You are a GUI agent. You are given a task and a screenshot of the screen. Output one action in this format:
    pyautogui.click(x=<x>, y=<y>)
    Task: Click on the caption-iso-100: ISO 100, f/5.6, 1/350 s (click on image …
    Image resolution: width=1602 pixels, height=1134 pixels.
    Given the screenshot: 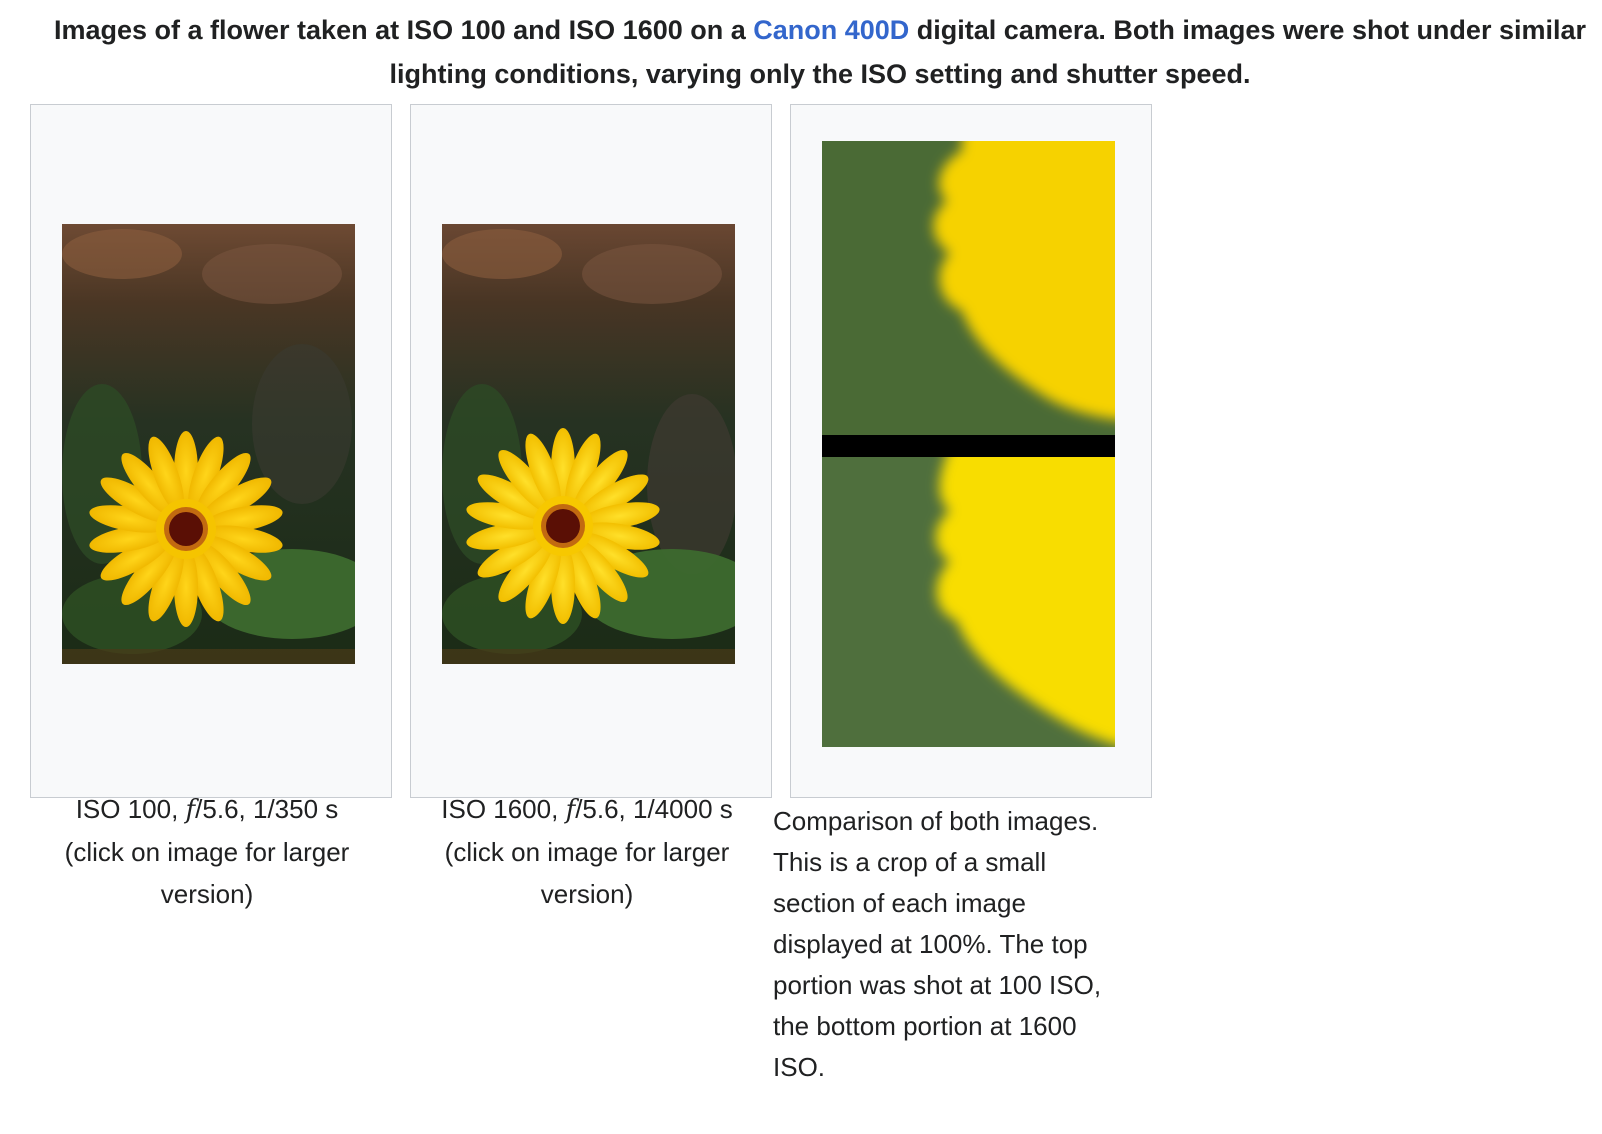 What is the action you would take?
    pyautogui.click(x=207, y=851)
    